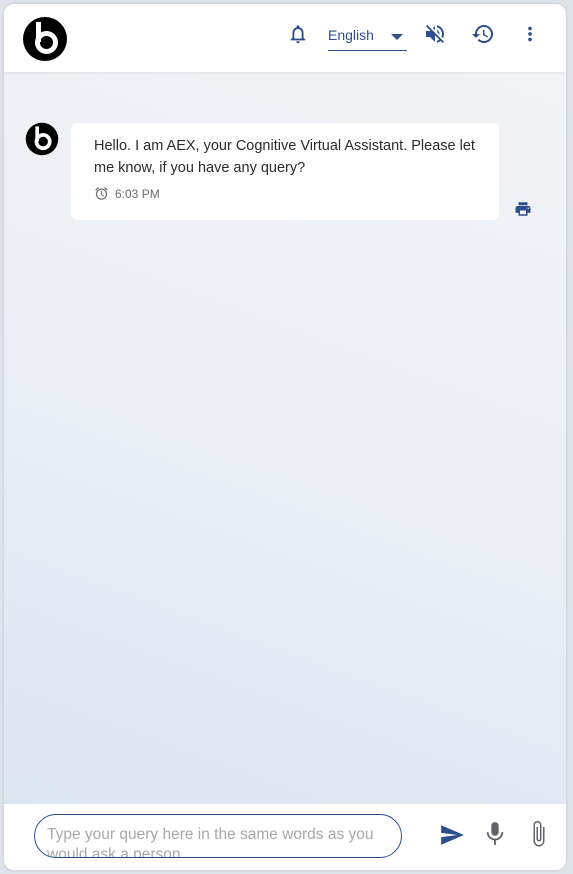 The width and height of the screenshot is (573, 874). Describe the element at coordinates (495, 834) in the screenshot. I see `microphone-icon` at that location.